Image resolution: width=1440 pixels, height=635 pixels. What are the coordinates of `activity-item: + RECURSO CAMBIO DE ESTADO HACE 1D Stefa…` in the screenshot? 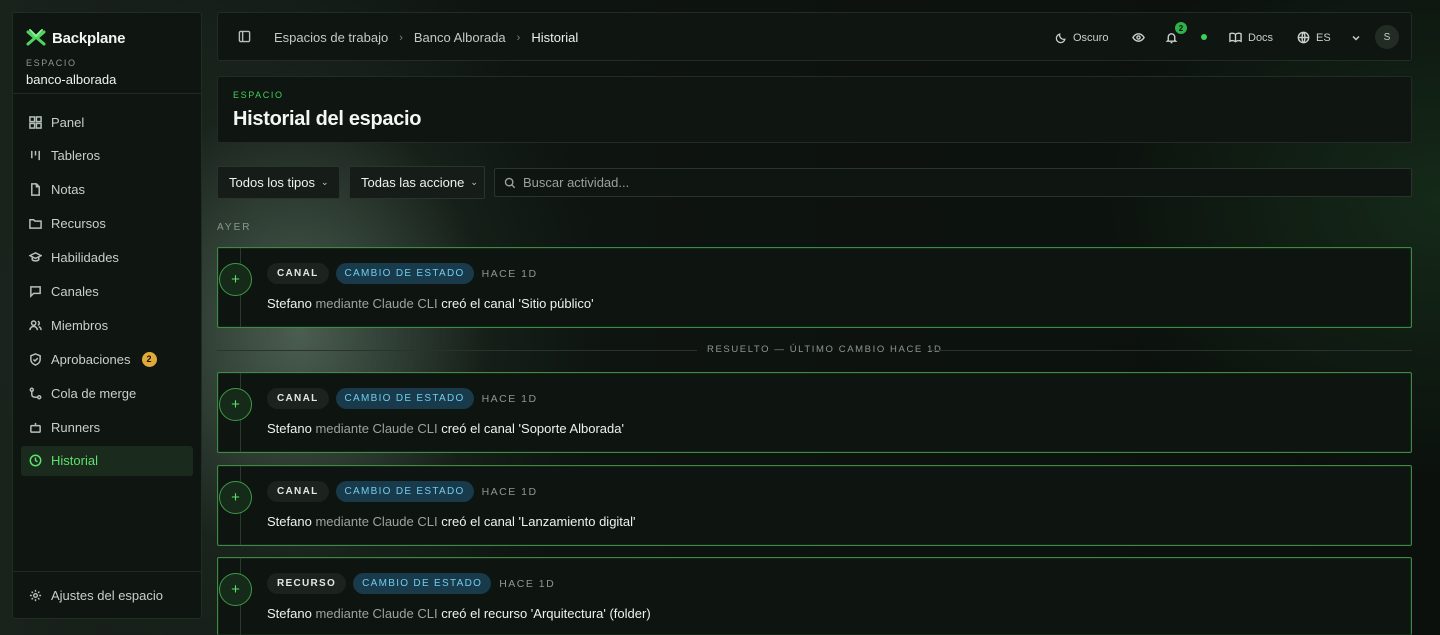 It's located at (814, 596).